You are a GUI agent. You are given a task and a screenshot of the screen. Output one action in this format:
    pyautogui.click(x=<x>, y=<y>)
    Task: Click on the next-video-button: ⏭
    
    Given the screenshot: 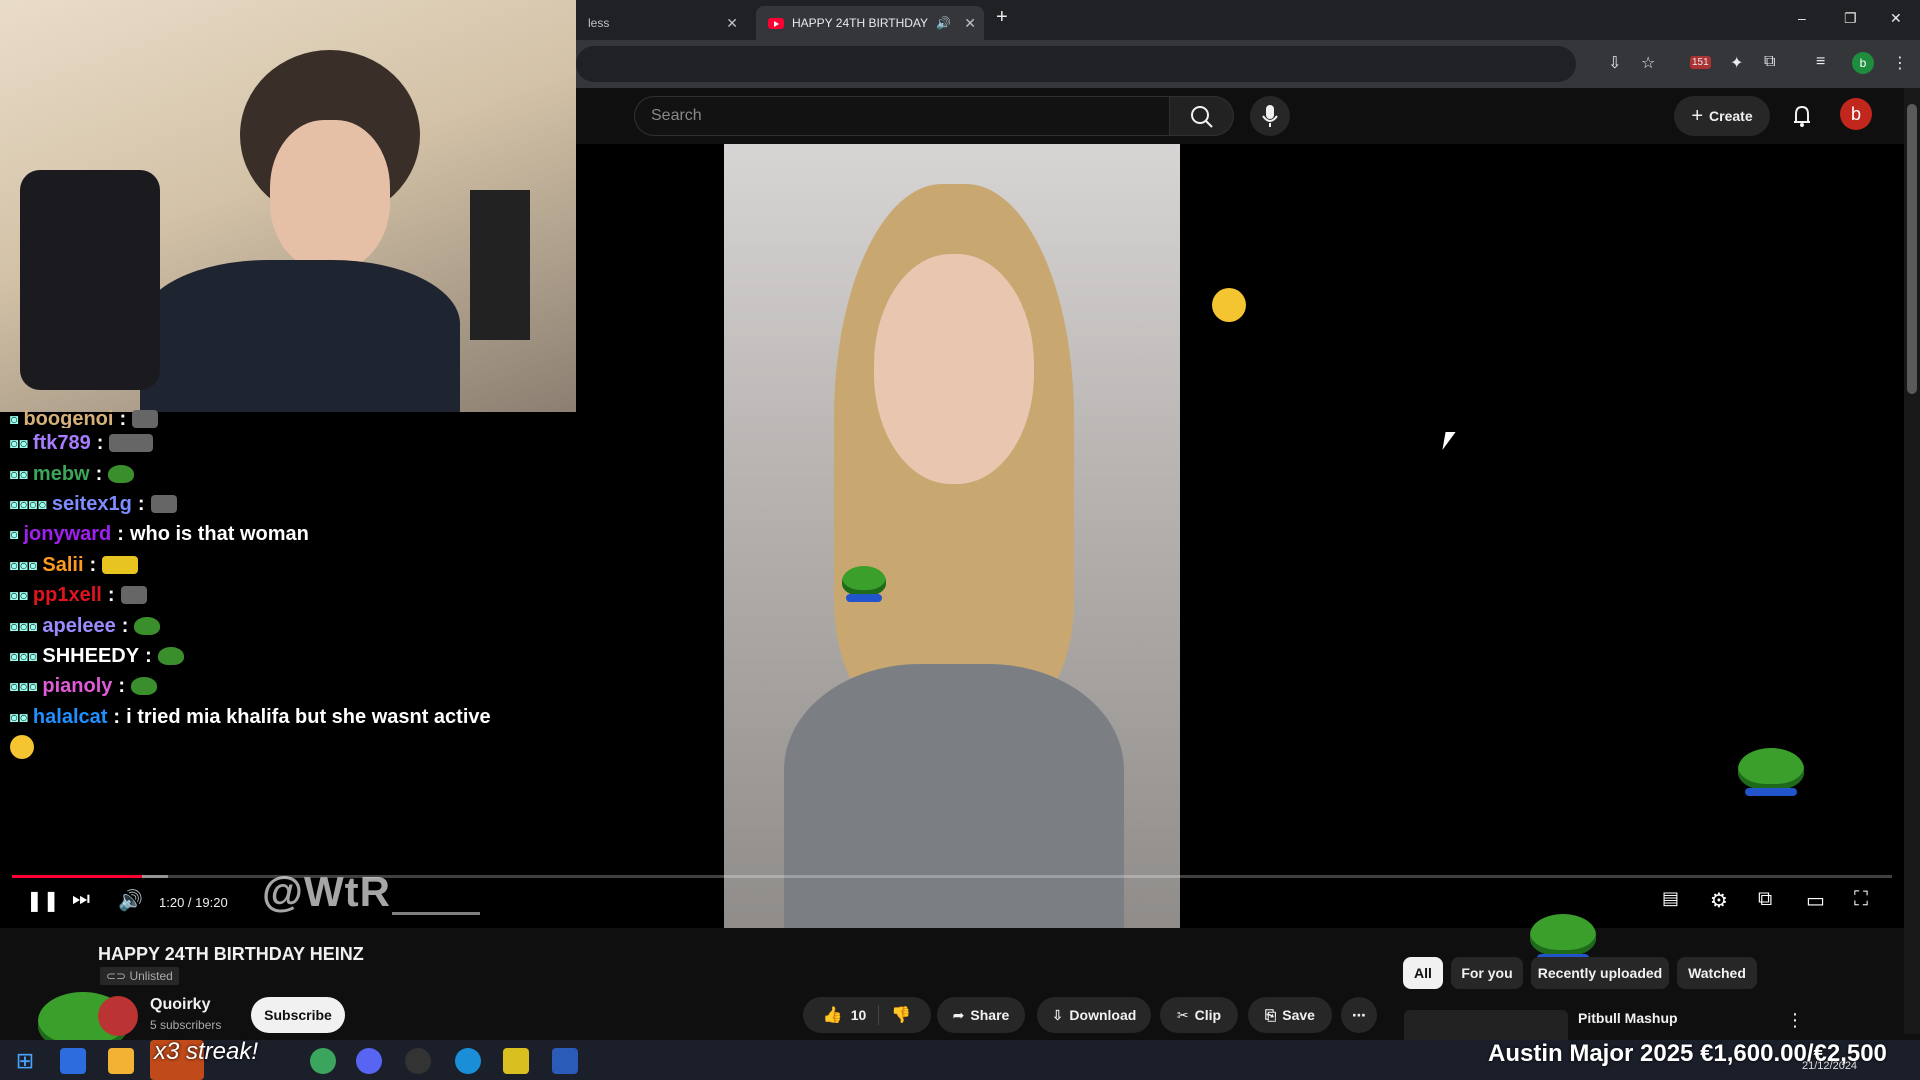 What is the action you would take?
    pyautogui.click(x=81, y=899)
    